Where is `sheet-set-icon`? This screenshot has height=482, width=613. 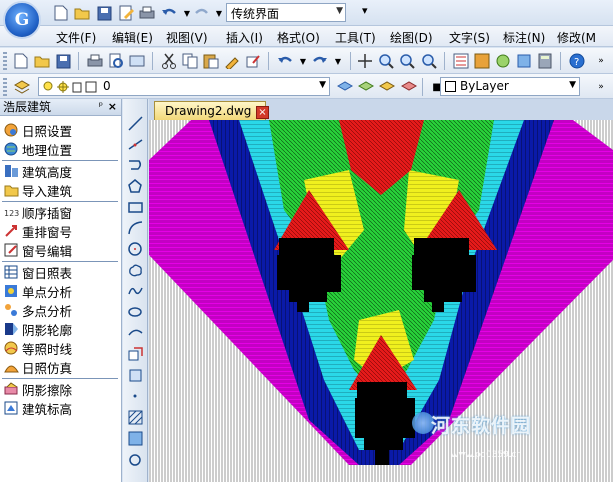 sheet-set-icon is located at coordinates (524, 61).